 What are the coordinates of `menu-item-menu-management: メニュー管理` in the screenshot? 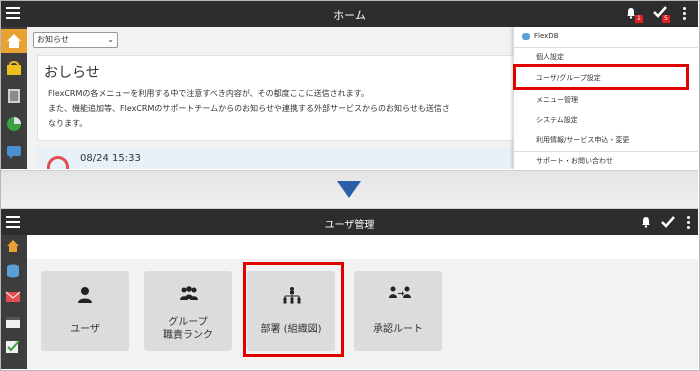 It's located at (606, 100).